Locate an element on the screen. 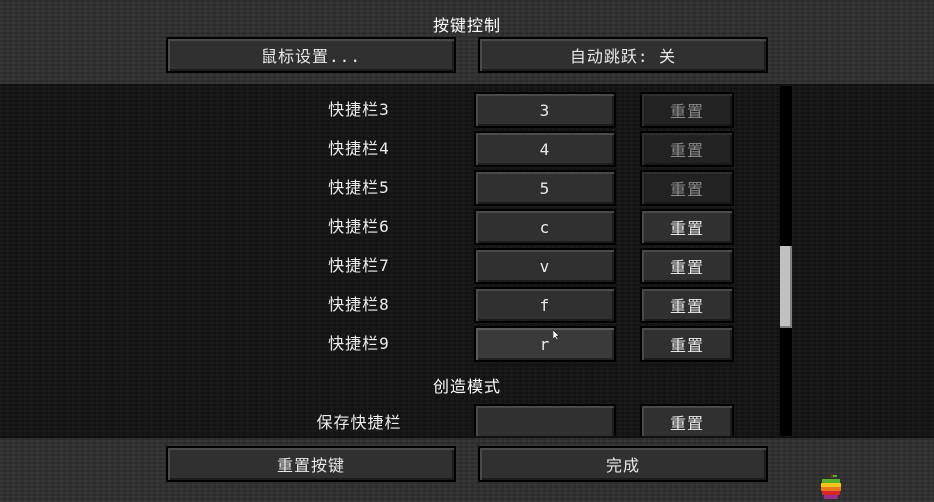  keybind-label-hotbar-4: 快捷栏4 is located at coordinates (359, 148).